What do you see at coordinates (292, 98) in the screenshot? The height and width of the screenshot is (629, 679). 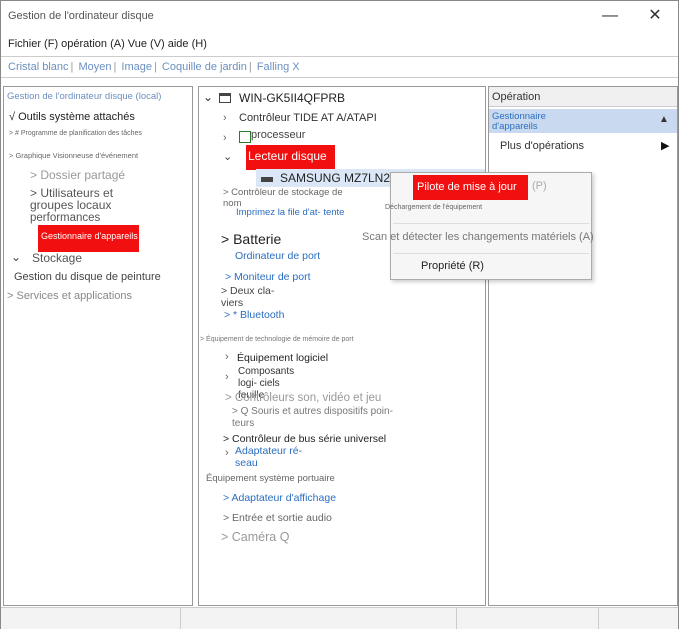 I see `tree-root: WIN-GK5II4QFPRB` at bounding box center [292, 98].